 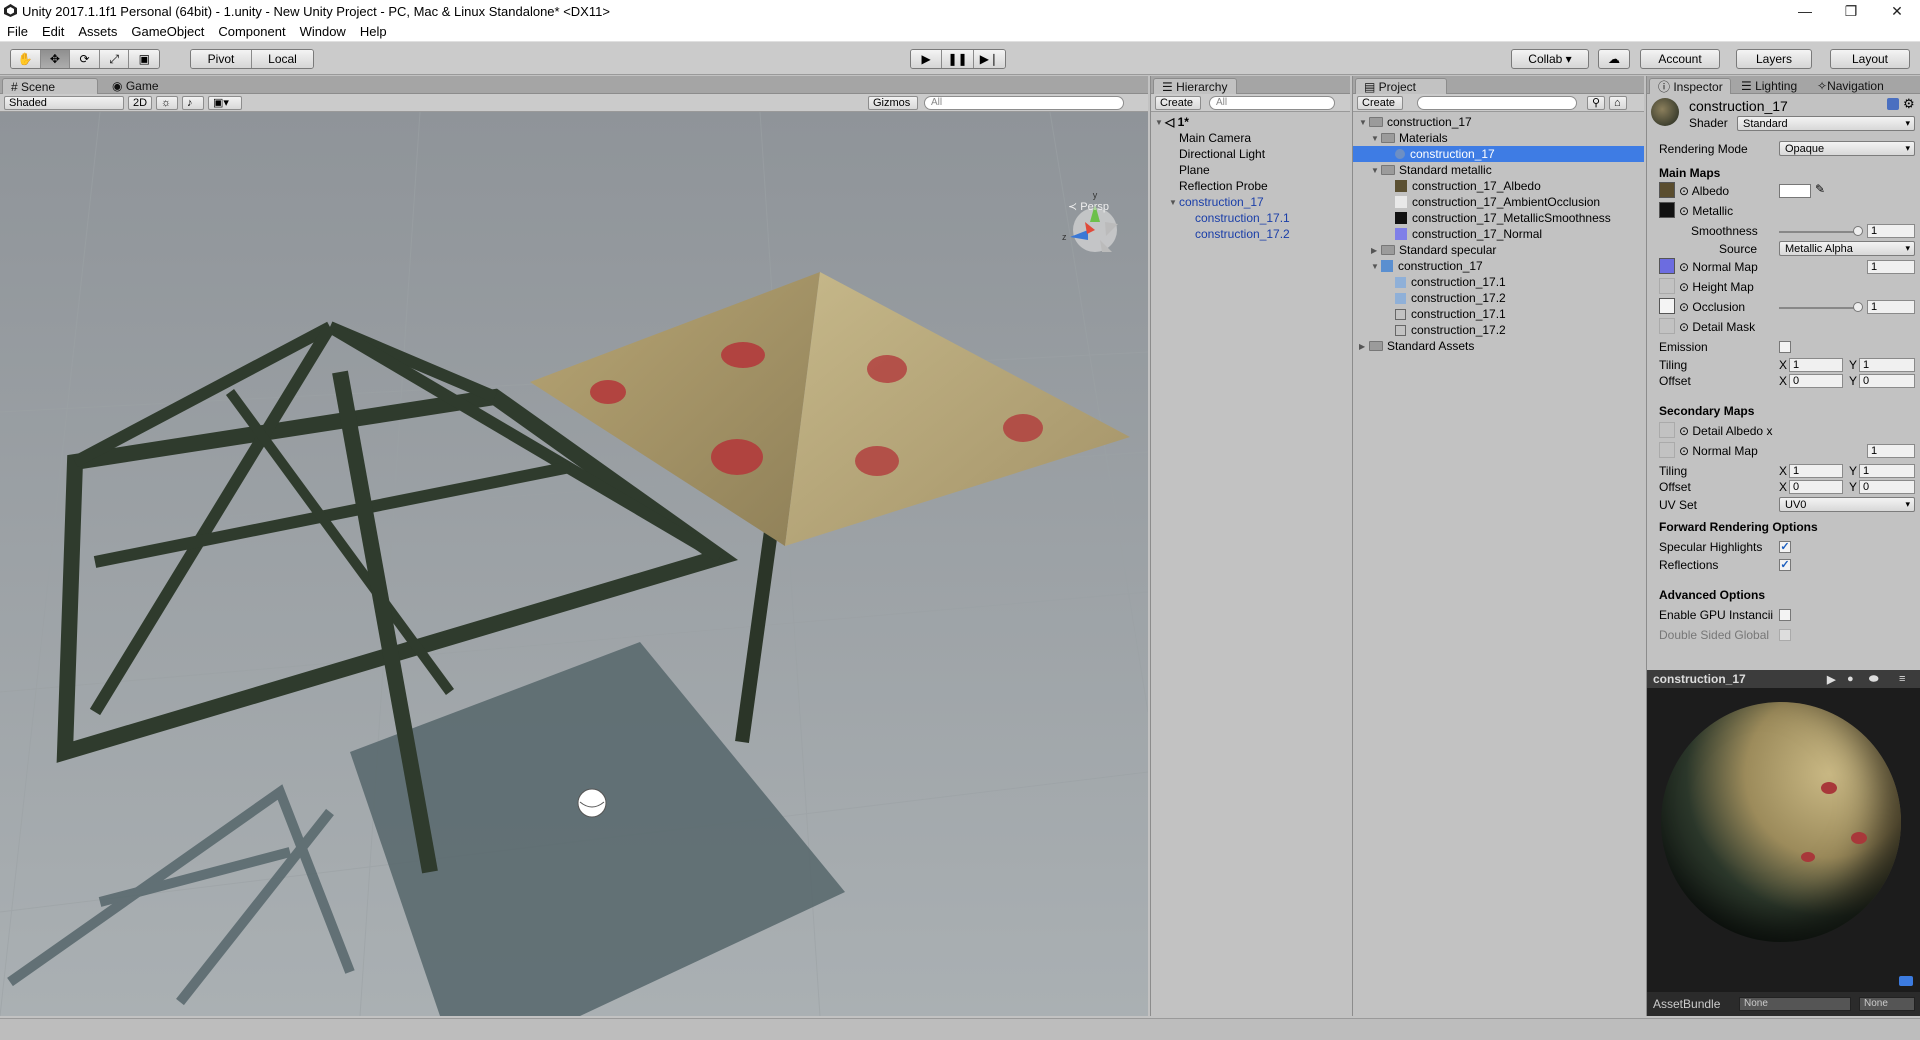 What do you see at coordinates (193, 102) in the screenshot?
I see `audio-toggle-icon: ♪` at bounding box center [193, 102].